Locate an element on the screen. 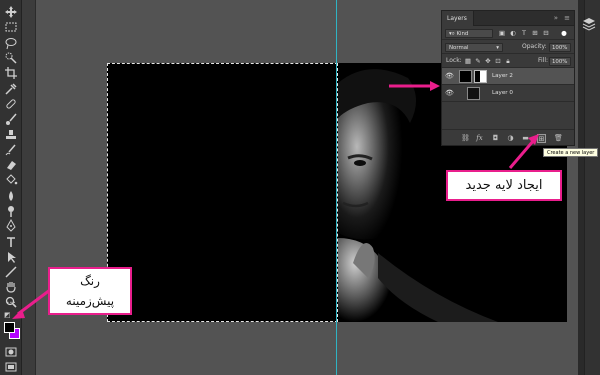 The image size is (600, 375). add-mask-icon: ◘ is located at coordinates (495, 138).